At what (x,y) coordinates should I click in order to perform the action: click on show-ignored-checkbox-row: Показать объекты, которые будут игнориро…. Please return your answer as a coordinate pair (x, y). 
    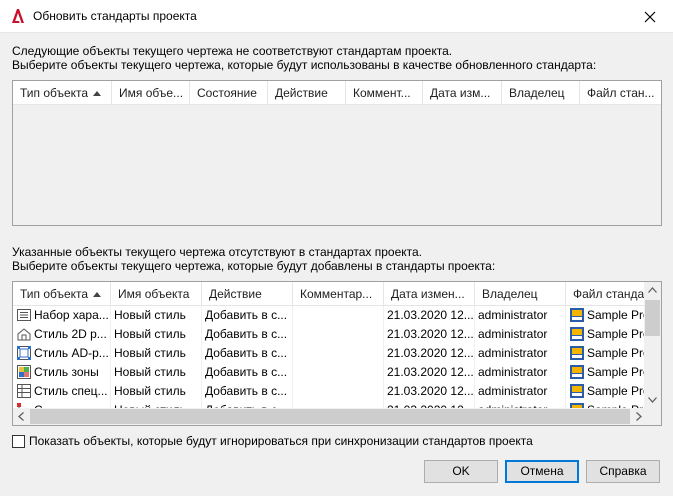
    Looking at the image, I should click on (272, 441).